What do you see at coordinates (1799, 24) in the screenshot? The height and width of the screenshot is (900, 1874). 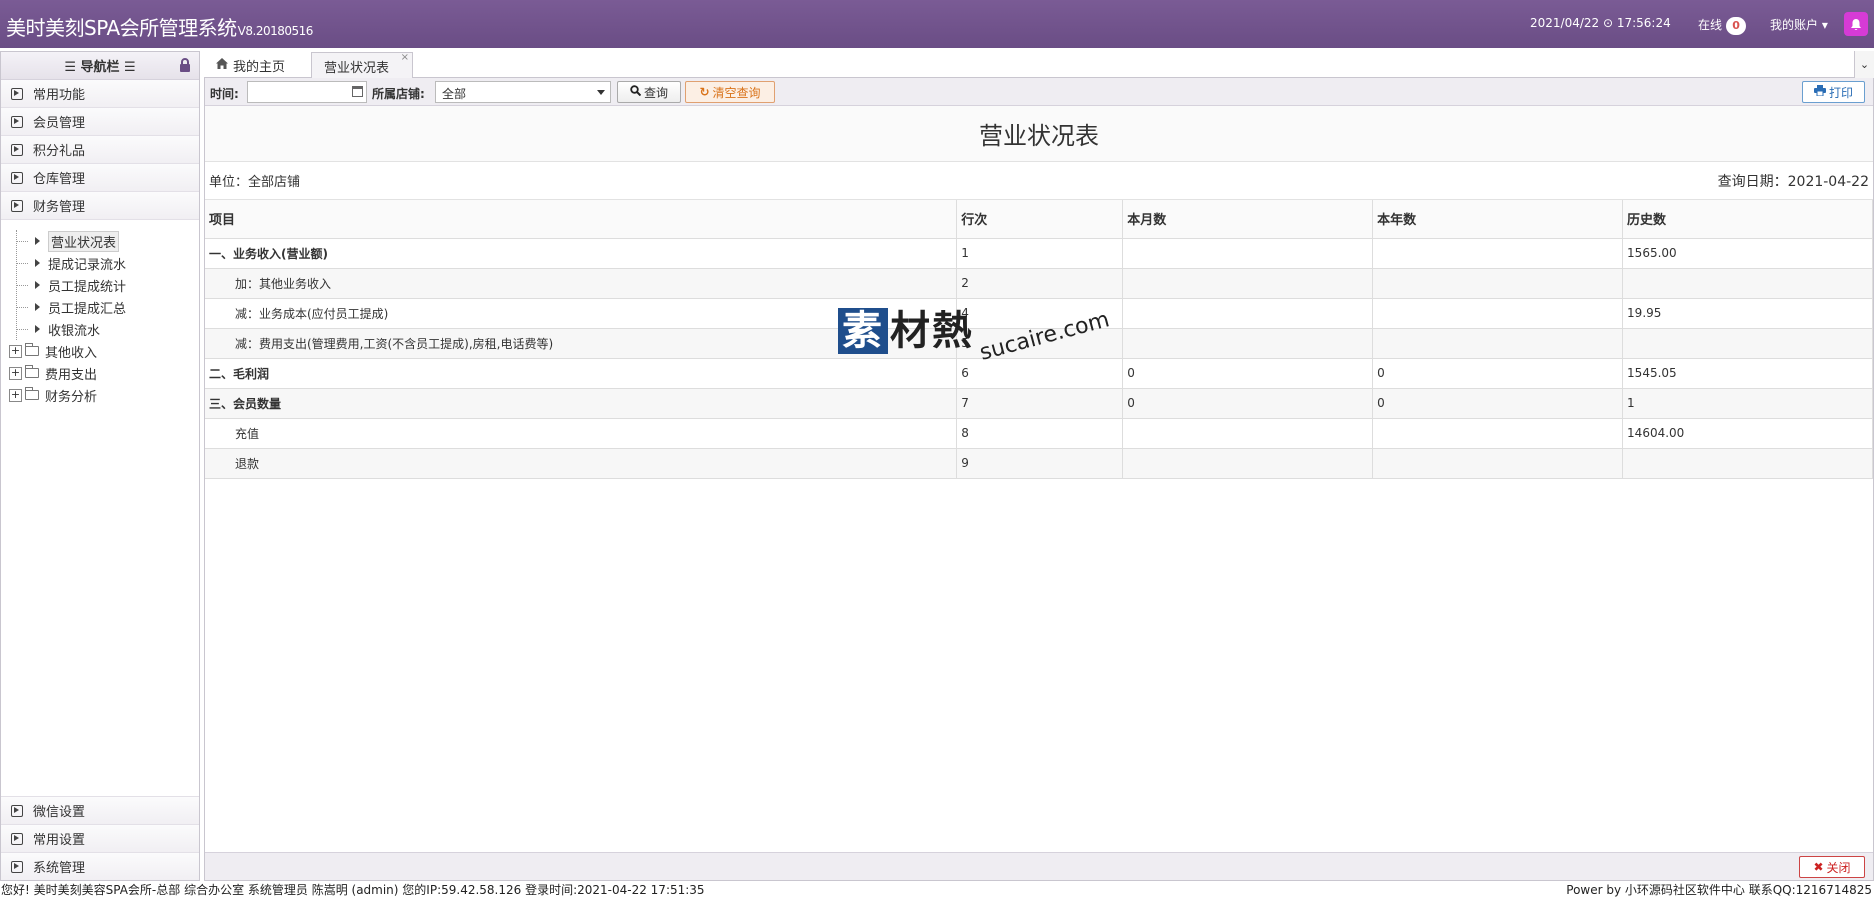 I see `account-menu: 我的账户 ▾` at bounding box center [1799, 24].